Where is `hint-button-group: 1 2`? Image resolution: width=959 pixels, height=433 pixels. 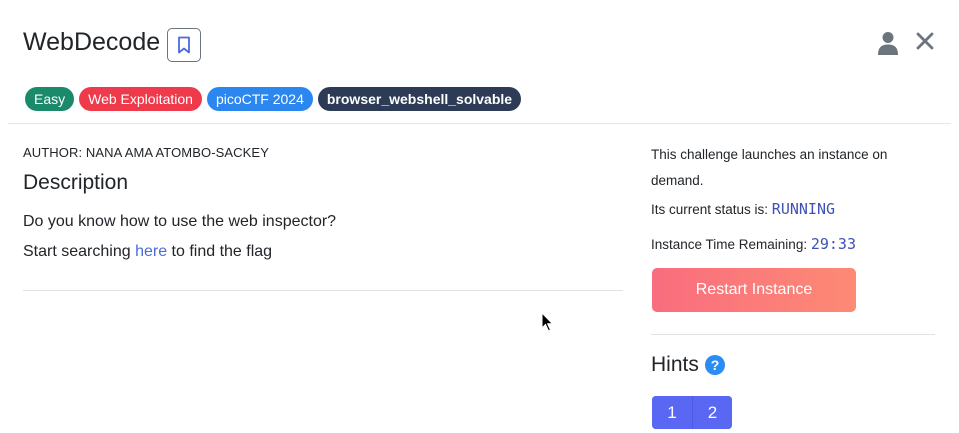
hint-button-group: 1 2 is located at coordinates (692, 412).